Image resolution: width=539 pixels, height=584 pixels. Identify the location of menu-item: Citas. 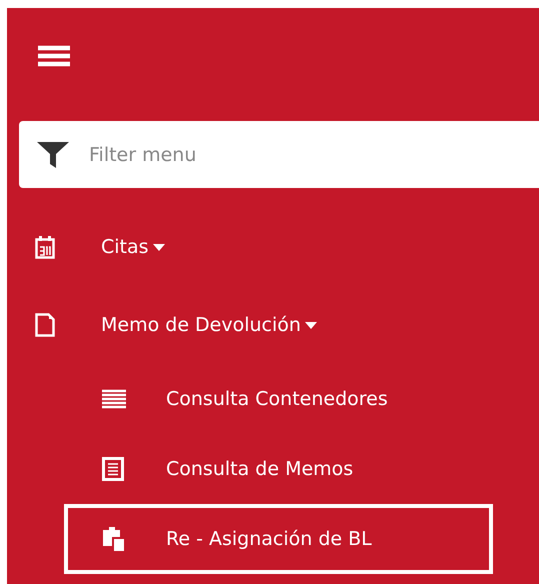
(250, 247).